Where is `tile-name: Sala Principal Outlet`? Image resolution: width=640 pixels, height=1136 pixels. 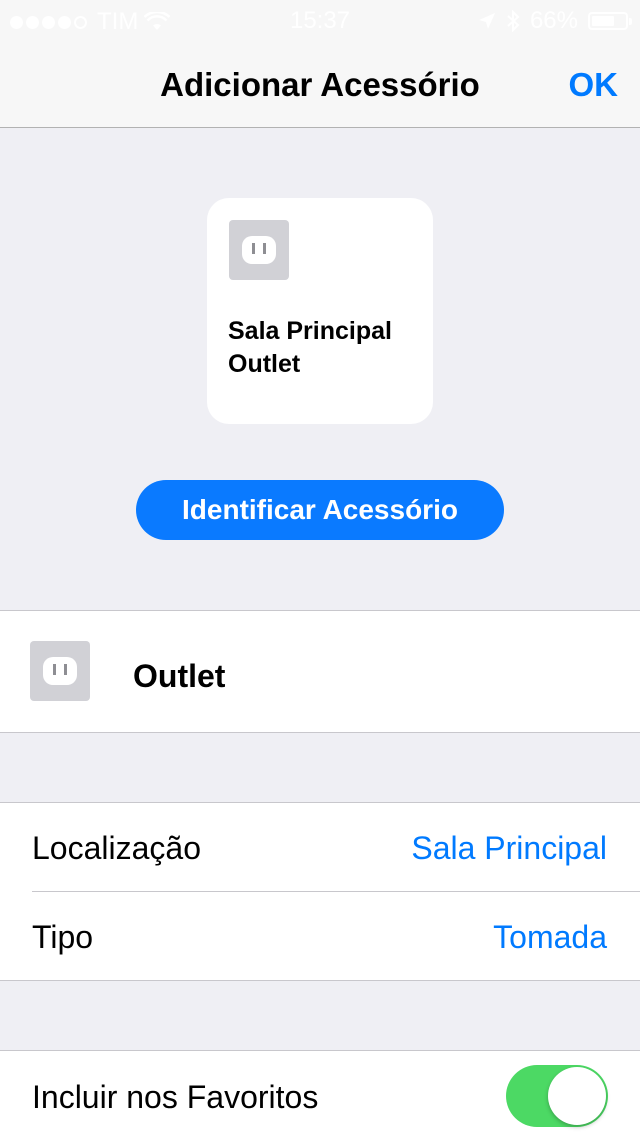
tile-name: Sala Principal Outlet is located at coordinates (310, 348).